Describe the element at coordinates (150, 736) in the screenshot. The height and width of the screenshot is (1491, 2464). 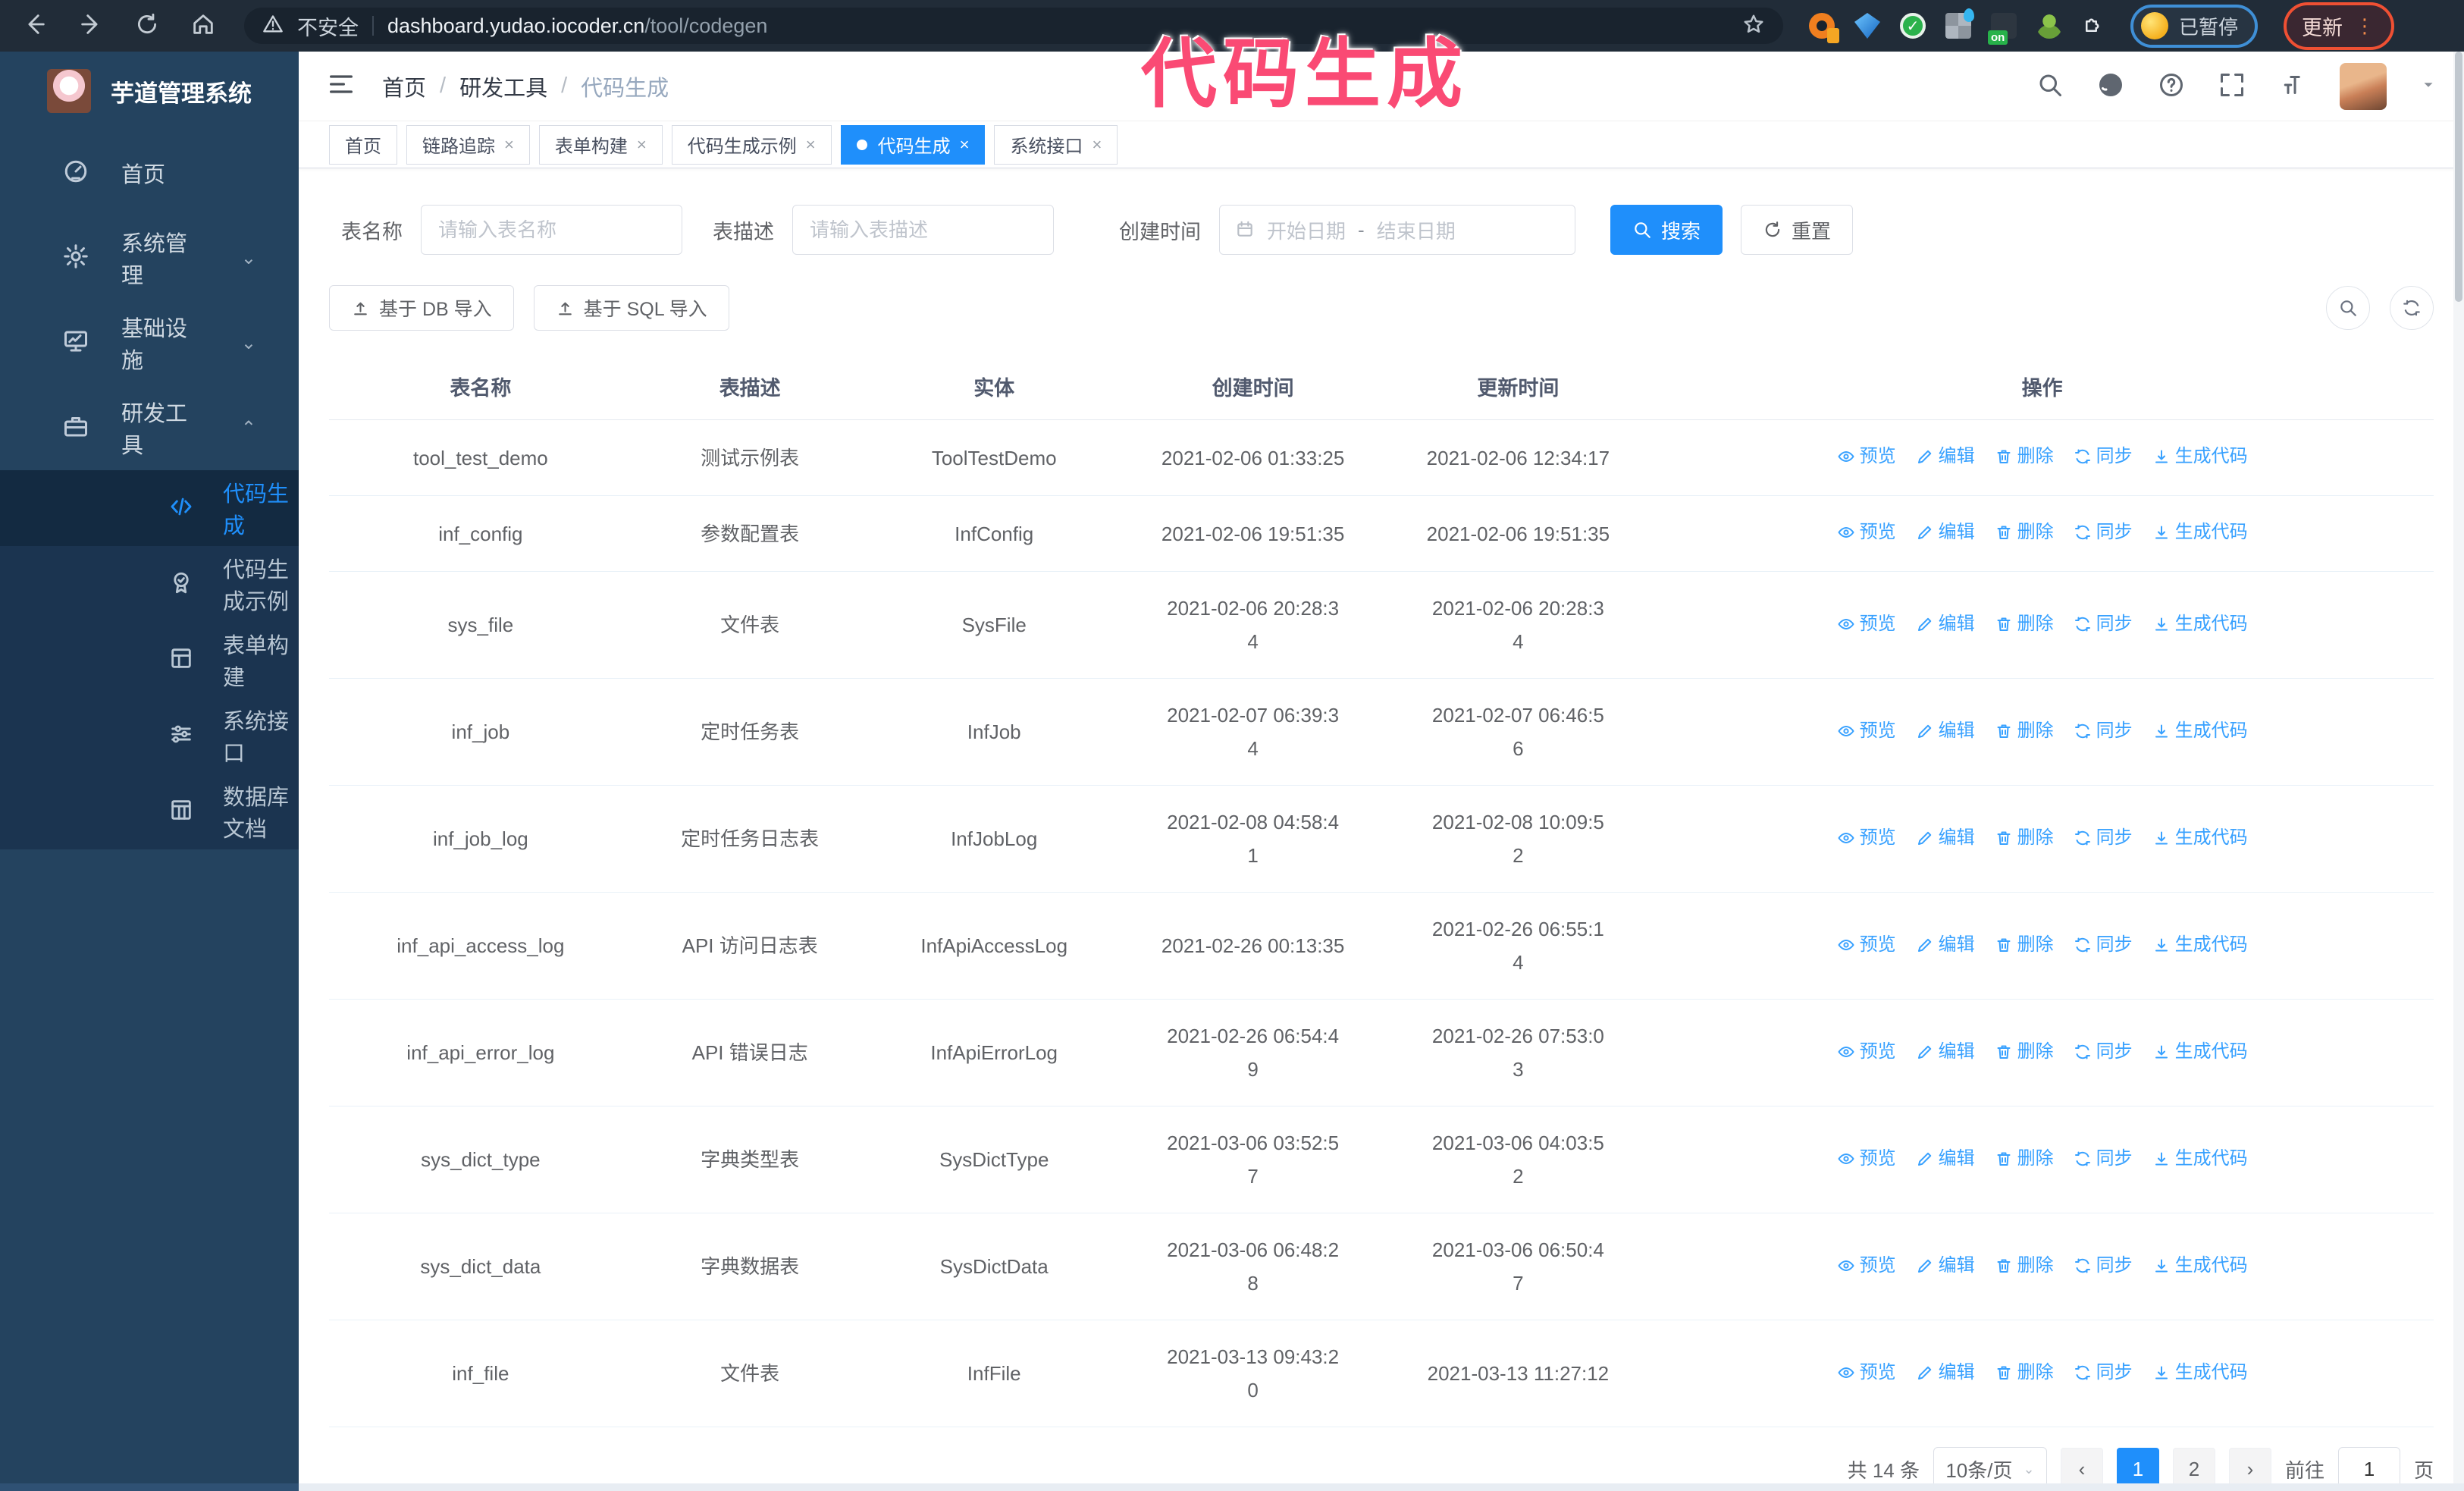
I see `sidebar-item-system-api: 系统接口` at that location.